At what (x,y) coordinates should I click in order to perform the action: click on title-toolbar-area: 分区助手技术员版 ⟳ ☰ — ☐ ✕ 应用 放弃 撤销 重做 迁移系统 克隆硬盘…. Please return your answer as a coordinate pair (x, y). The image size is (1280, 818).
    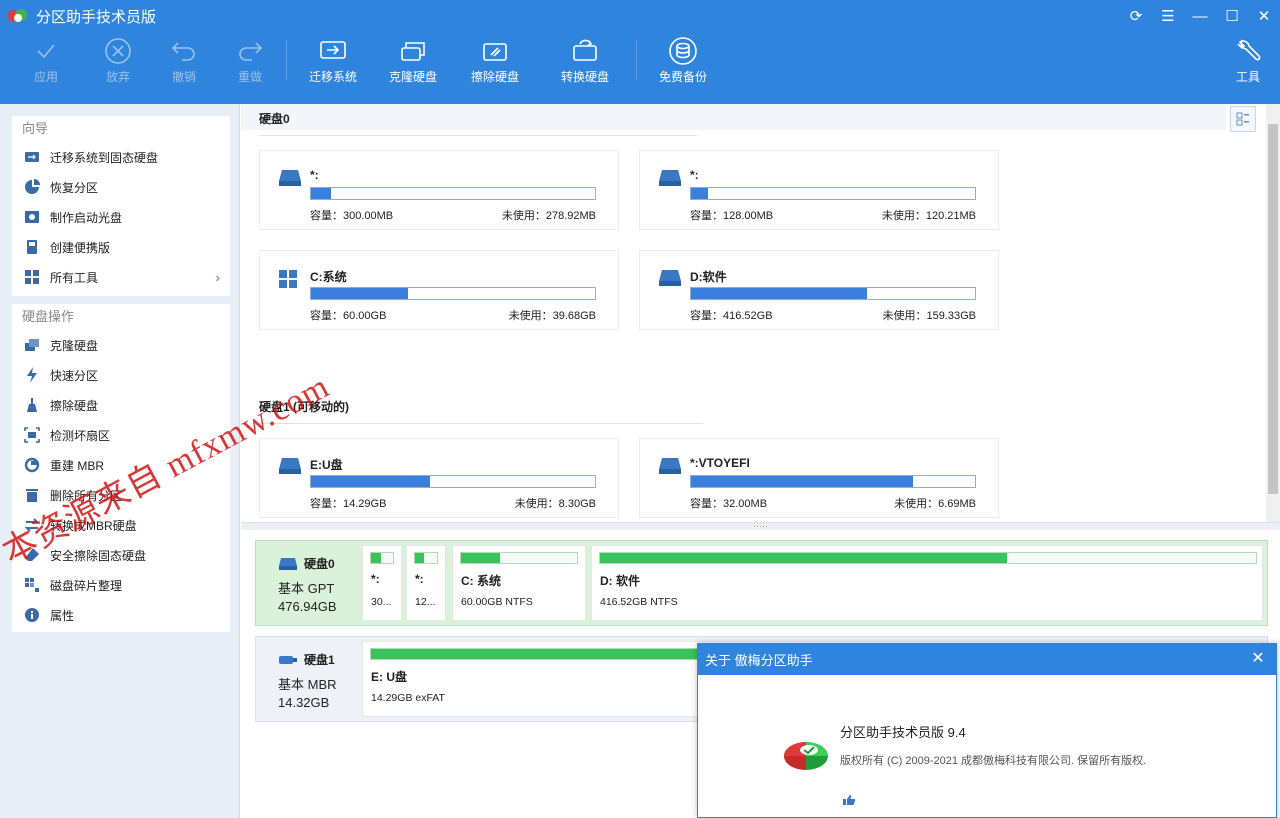
    Looking at the image, I should click on (640, 52).